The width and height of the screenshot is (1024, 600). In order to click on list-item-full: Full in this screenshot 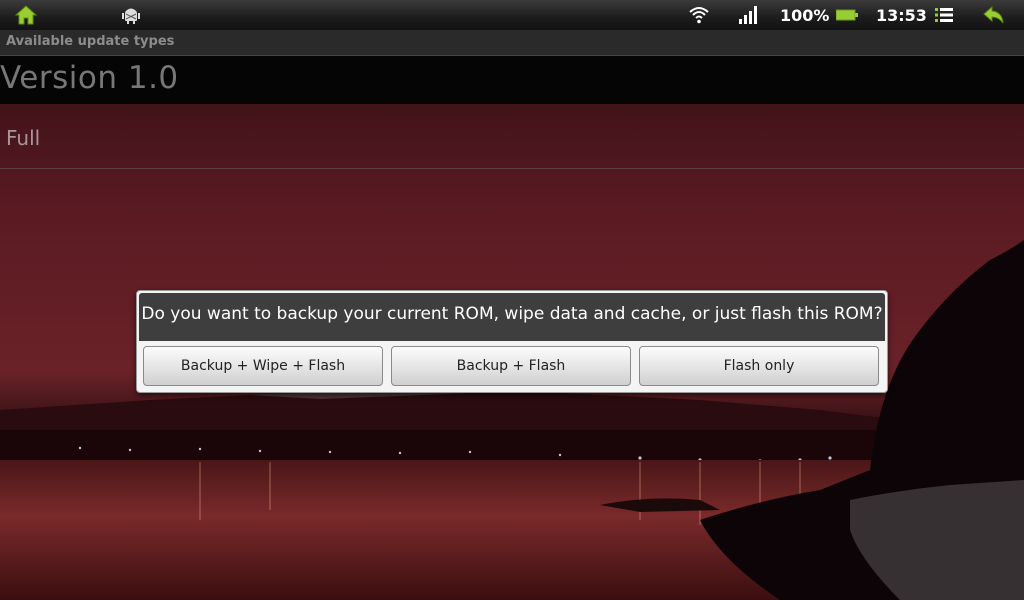, I will do `click(512, 136)`.